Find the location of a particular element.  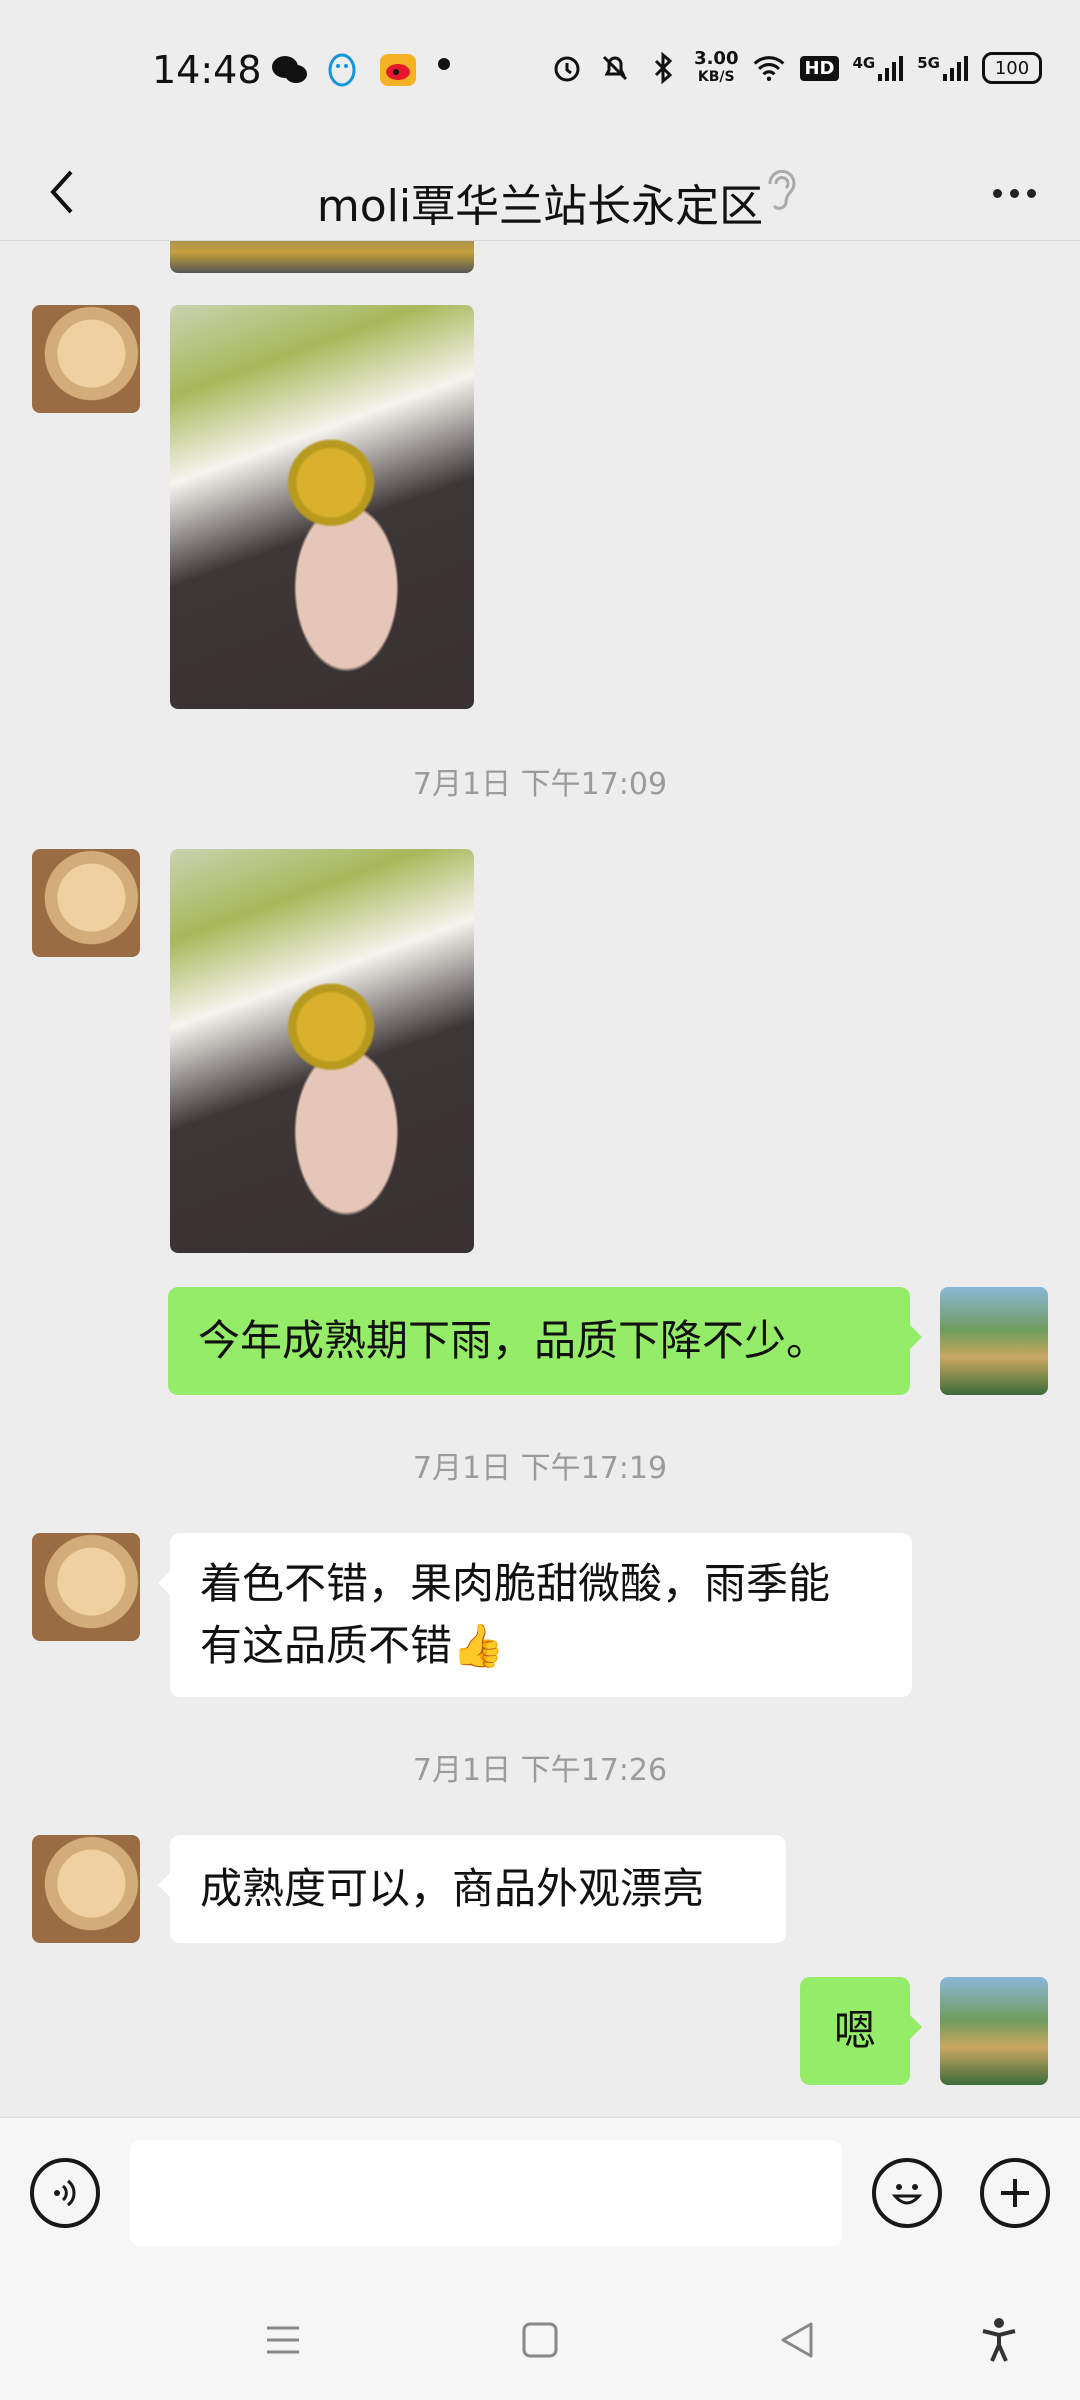

sent-message: 嗯 is located at coordinates (861, 2031).